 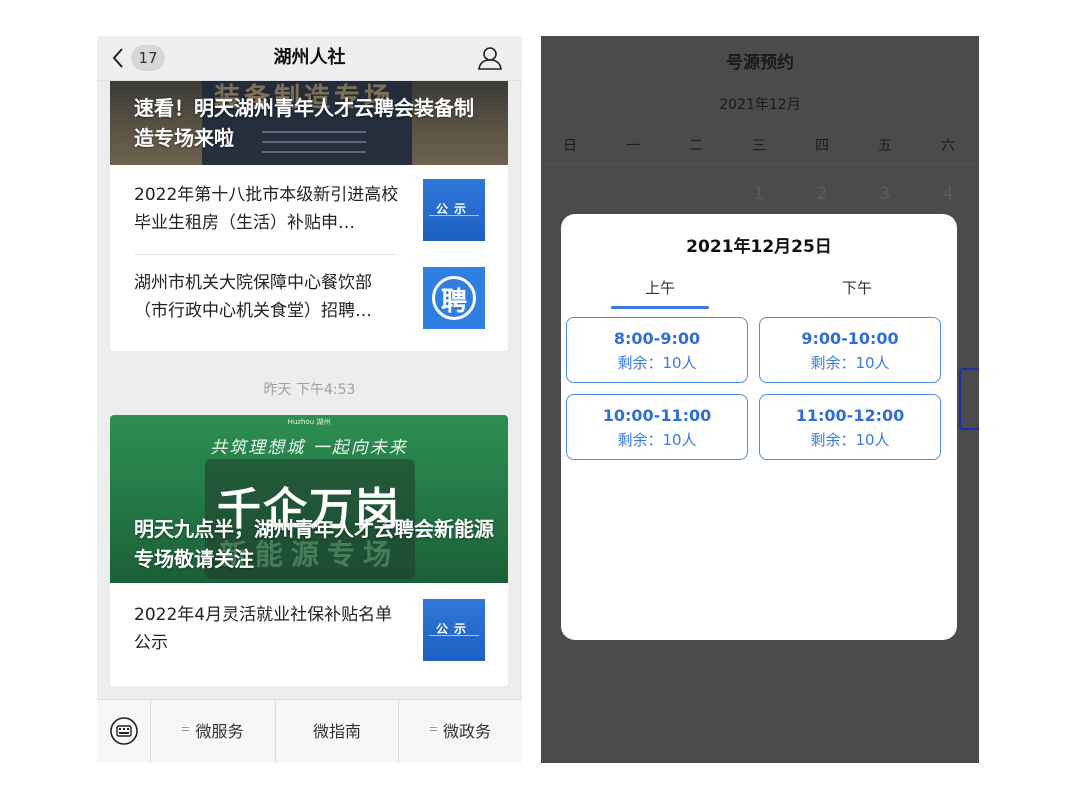 What do you see at coordinates (633, 146) in the screenshot?
I see `weekday-header: 一` at bounding box center [633, 146].